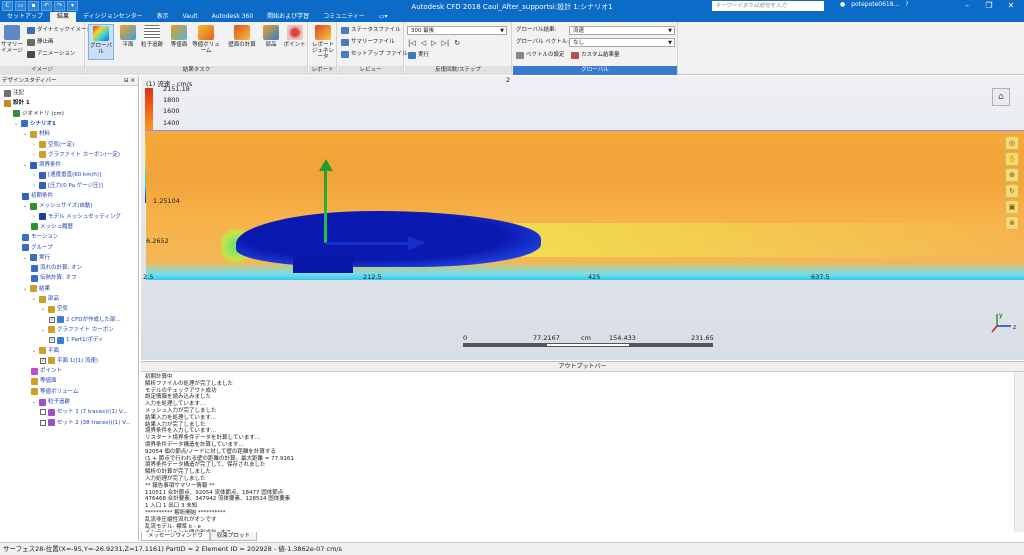 The image size is (1024, 555). Describe the element at coordinates (56, 268) in the screenshot. I see `tree-item: 流れの計算: オン` at that location.